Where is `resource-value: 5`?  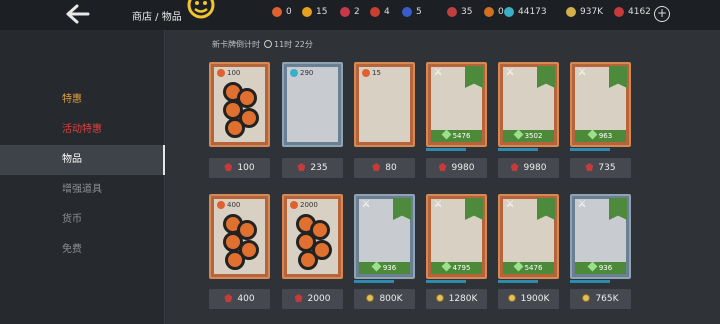 resource-value: 5 is located at coordinates (419, 12).